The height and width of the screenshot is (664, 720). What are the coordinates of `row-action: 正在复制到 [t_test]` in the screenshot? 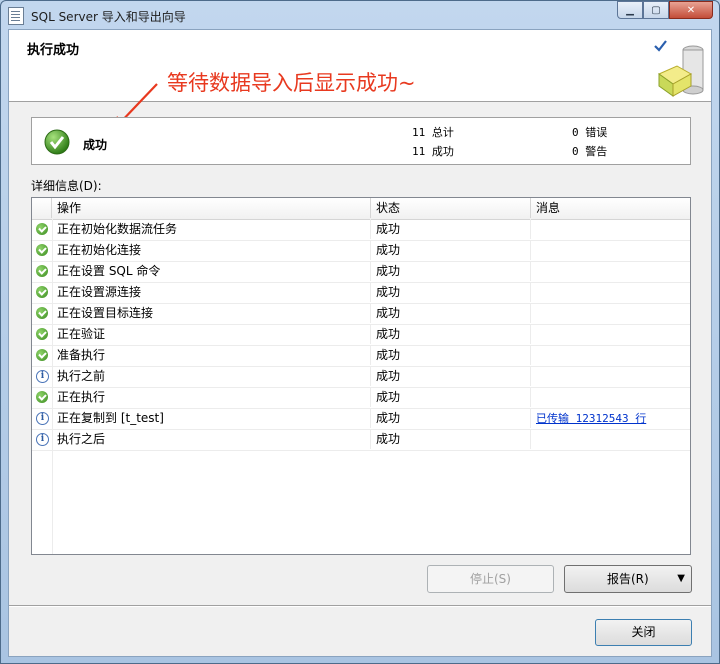 It's located at (211, 418).